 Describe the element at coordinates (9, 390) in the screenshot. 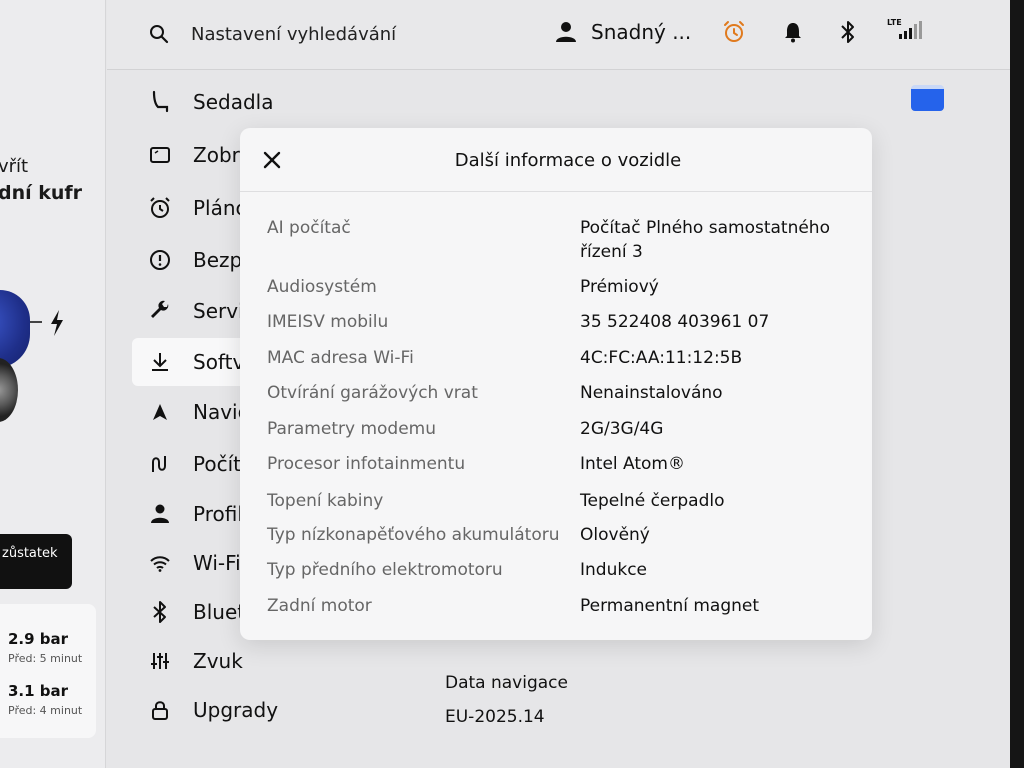

I see `car-wheel` at that location.